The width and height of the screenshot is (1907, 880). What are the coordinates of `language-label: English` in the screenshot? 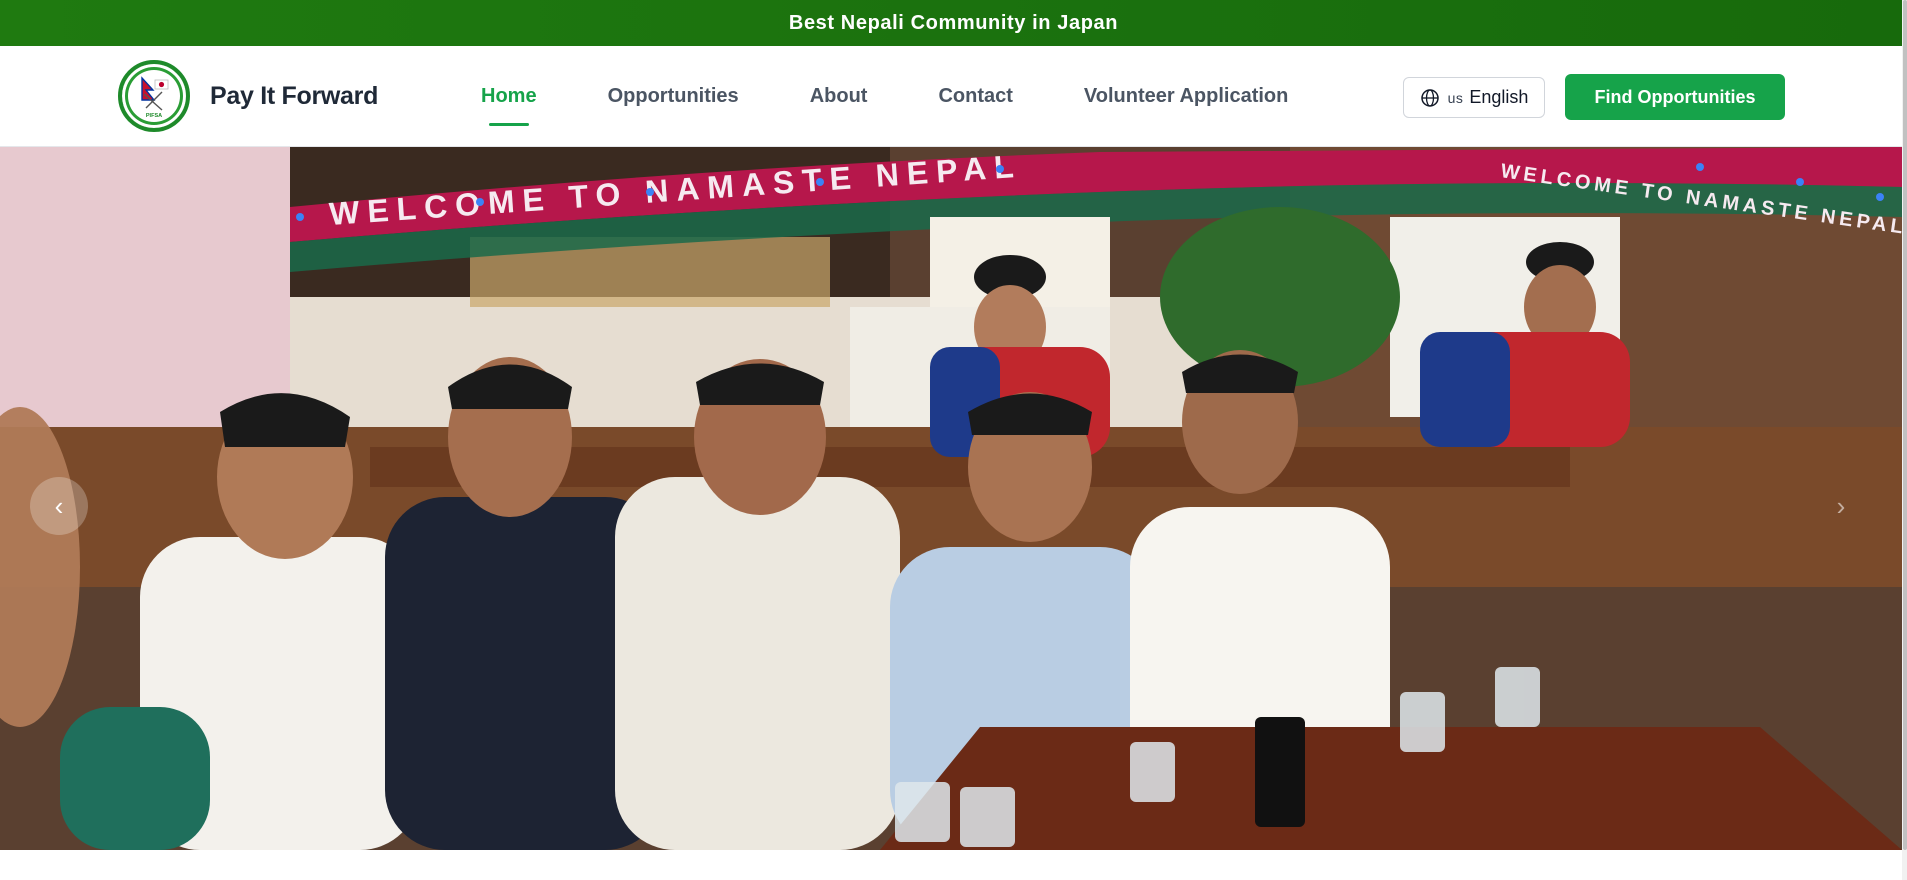 It's located at (1499, 97).